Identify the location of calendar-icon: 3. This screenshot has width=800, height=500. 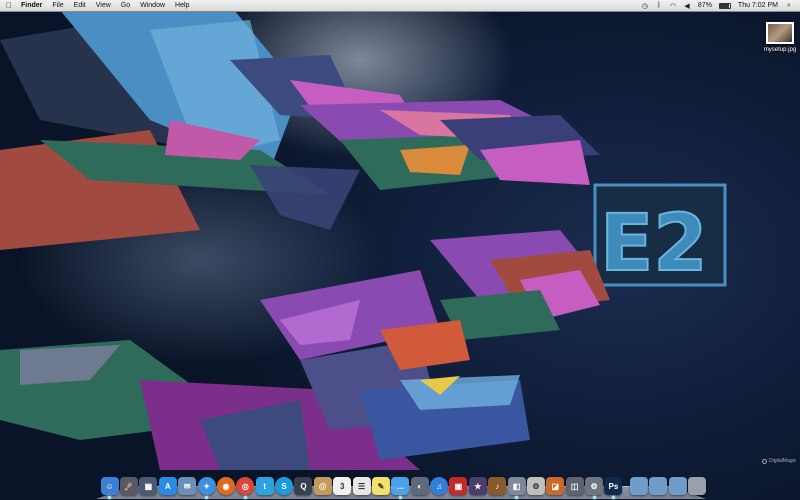
(342, 486).